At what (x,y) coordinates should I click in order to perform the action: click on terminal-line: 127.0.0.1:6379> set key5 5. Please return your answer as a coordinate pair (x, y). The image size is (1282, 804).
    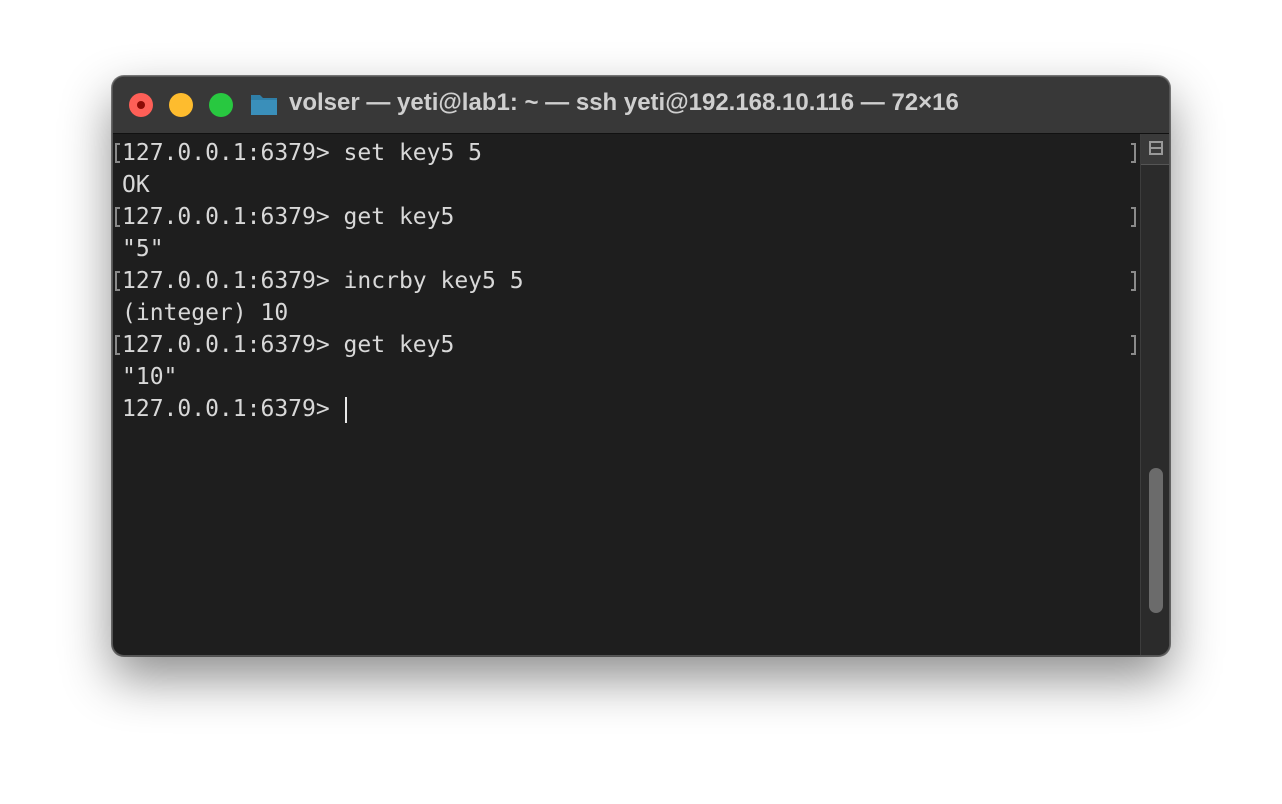
    Looking at the image, I should click on (302, 153).